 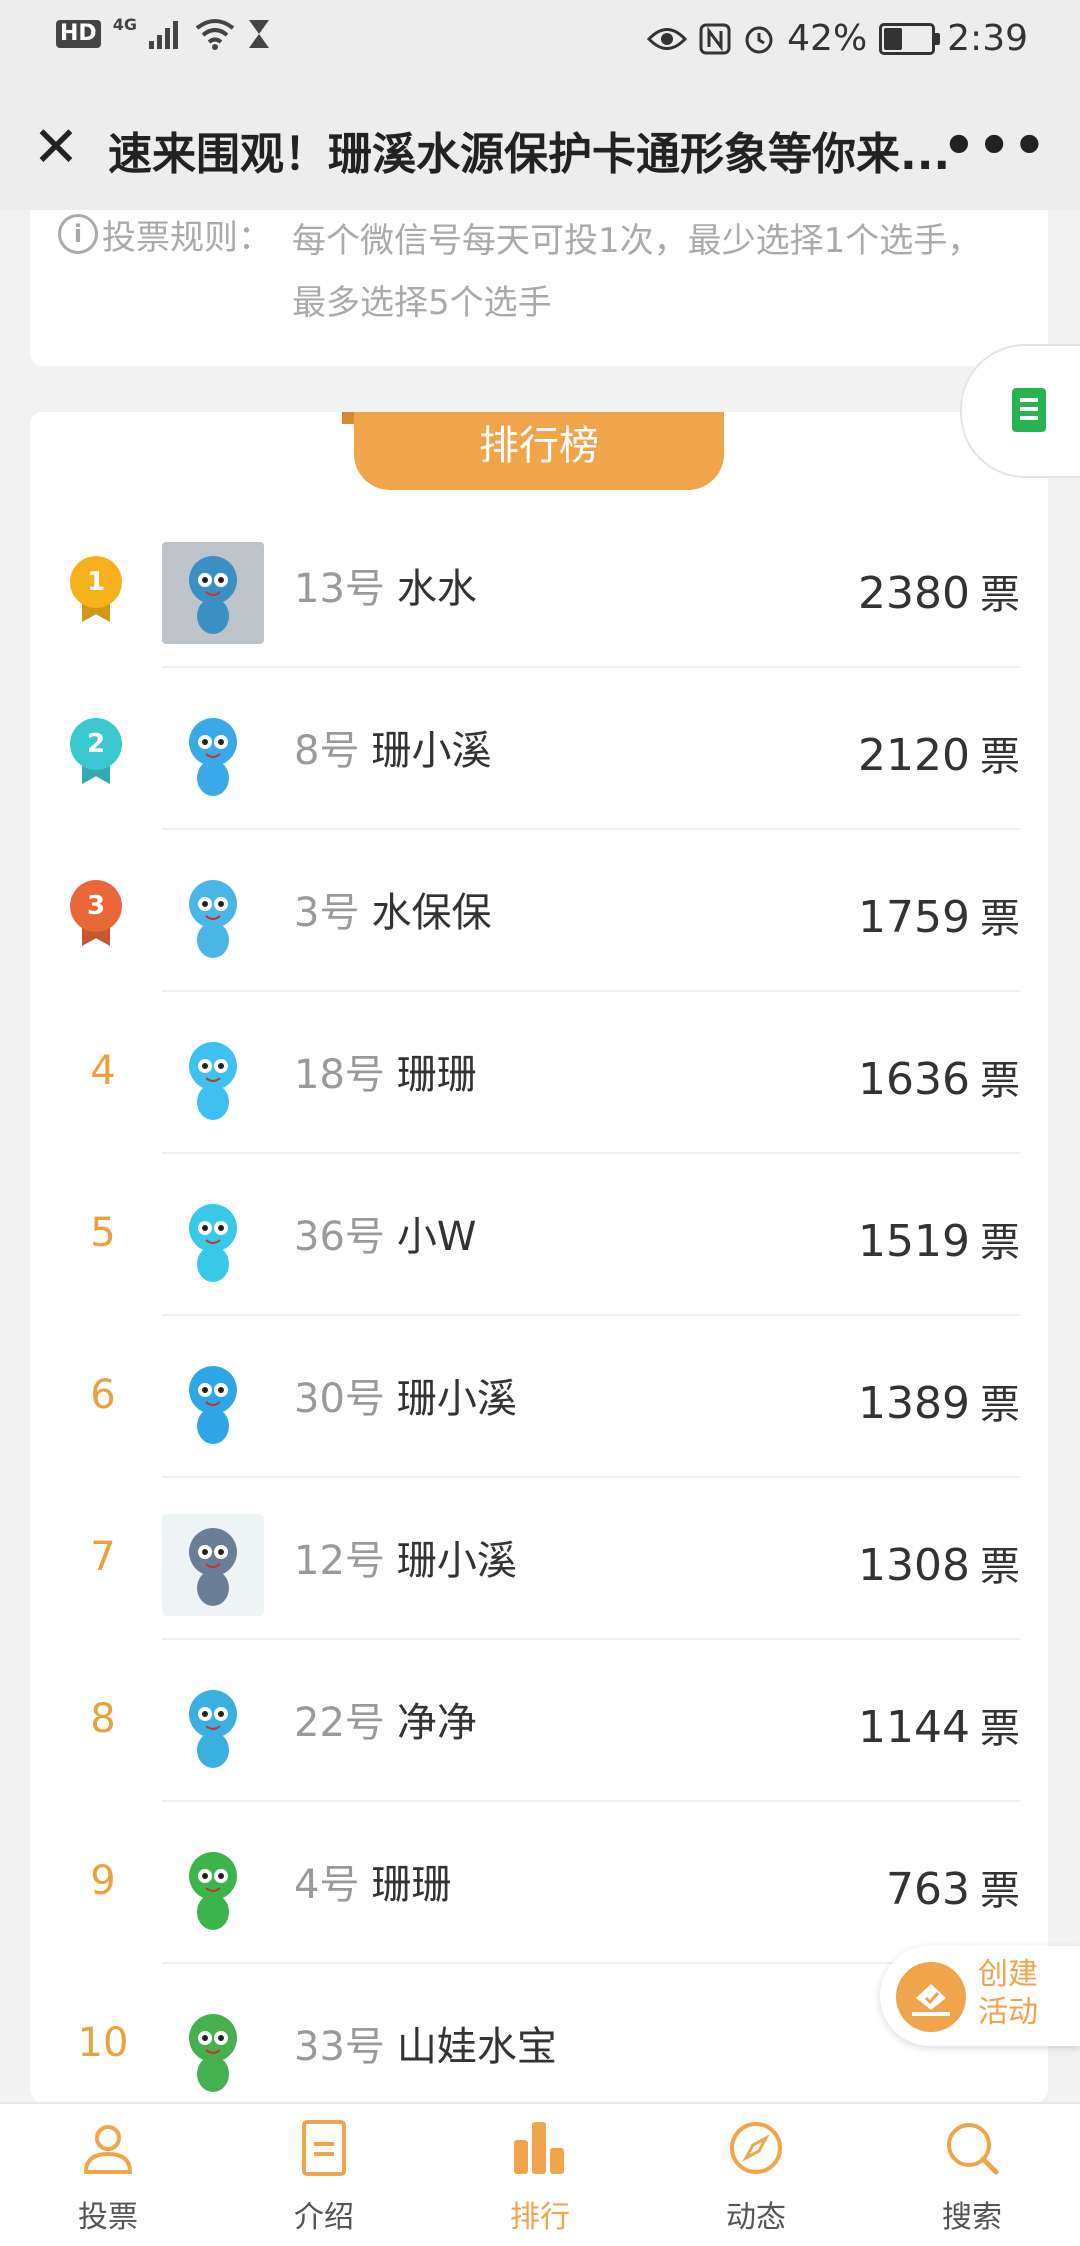 I want to click on rank-number: 4, so click(x=103, y=1071).